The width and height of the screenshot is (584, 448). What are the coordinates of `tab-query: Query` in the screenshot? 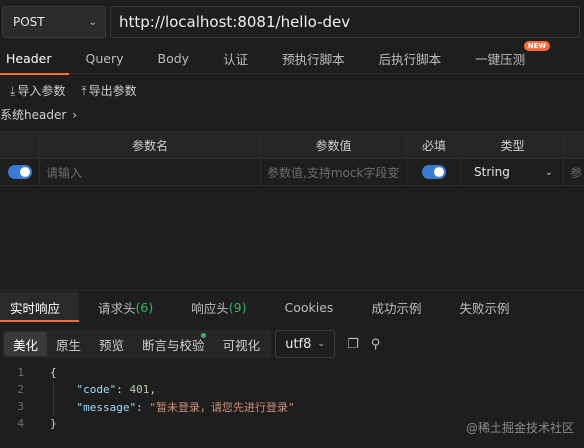 It's located at (105, 59).